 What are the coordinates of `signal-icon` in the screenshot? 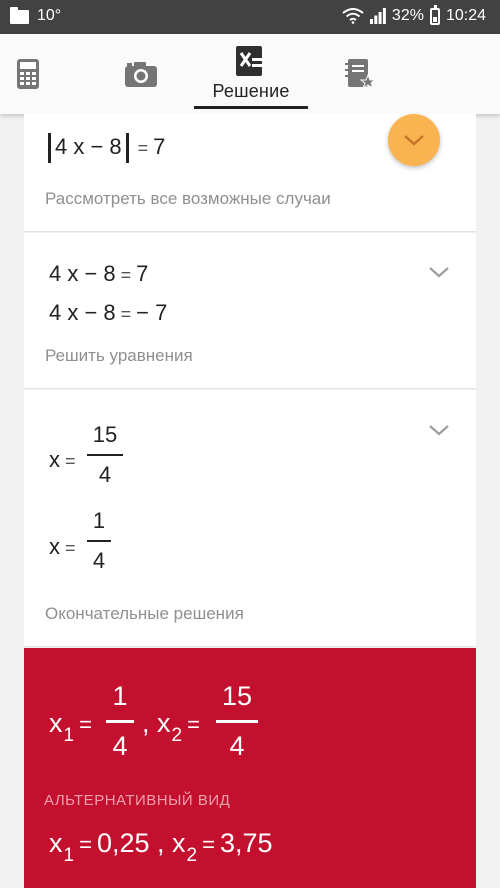 It's located at (377, 16).